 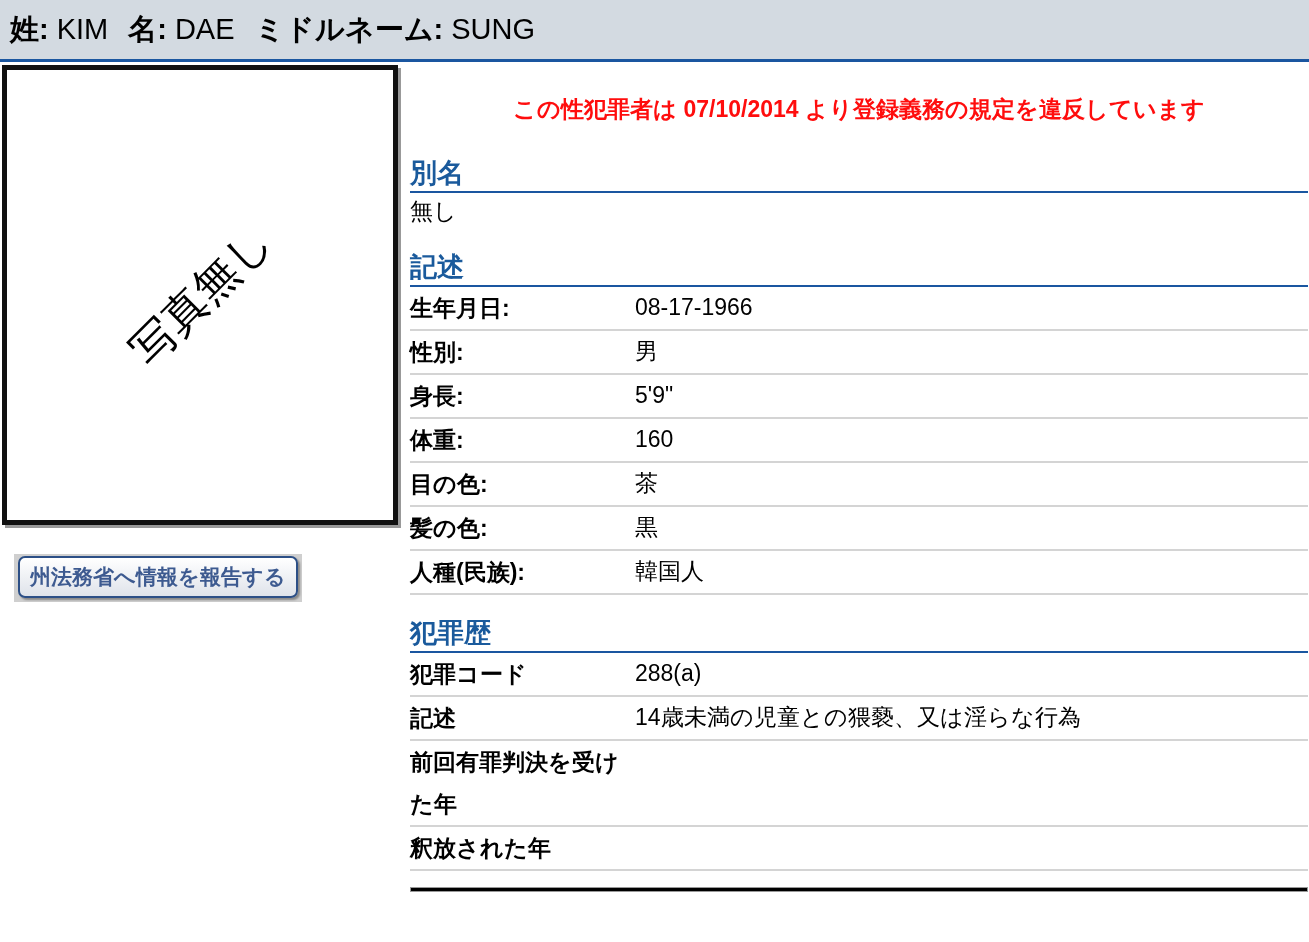 I want to click on field-value: 14歳未満の児童との猥褻、又は淫らな行為, so click(x=858, y=718).